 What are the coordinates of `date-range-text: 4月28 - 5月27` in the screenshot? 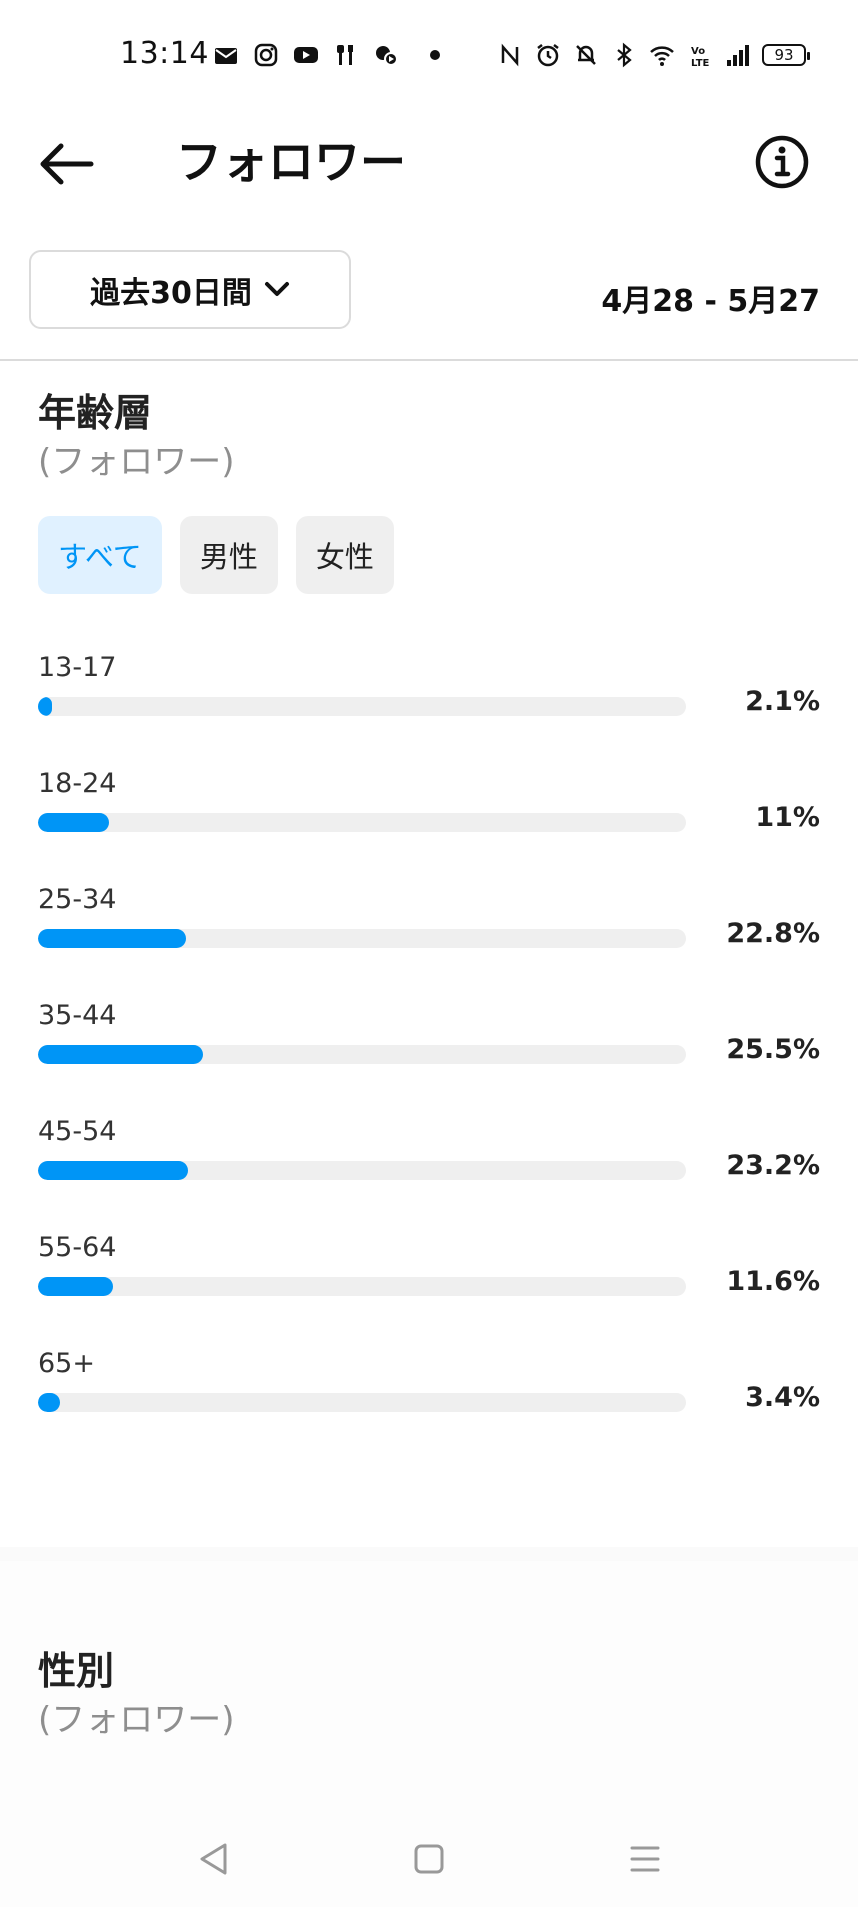 It's located at (710, 301).